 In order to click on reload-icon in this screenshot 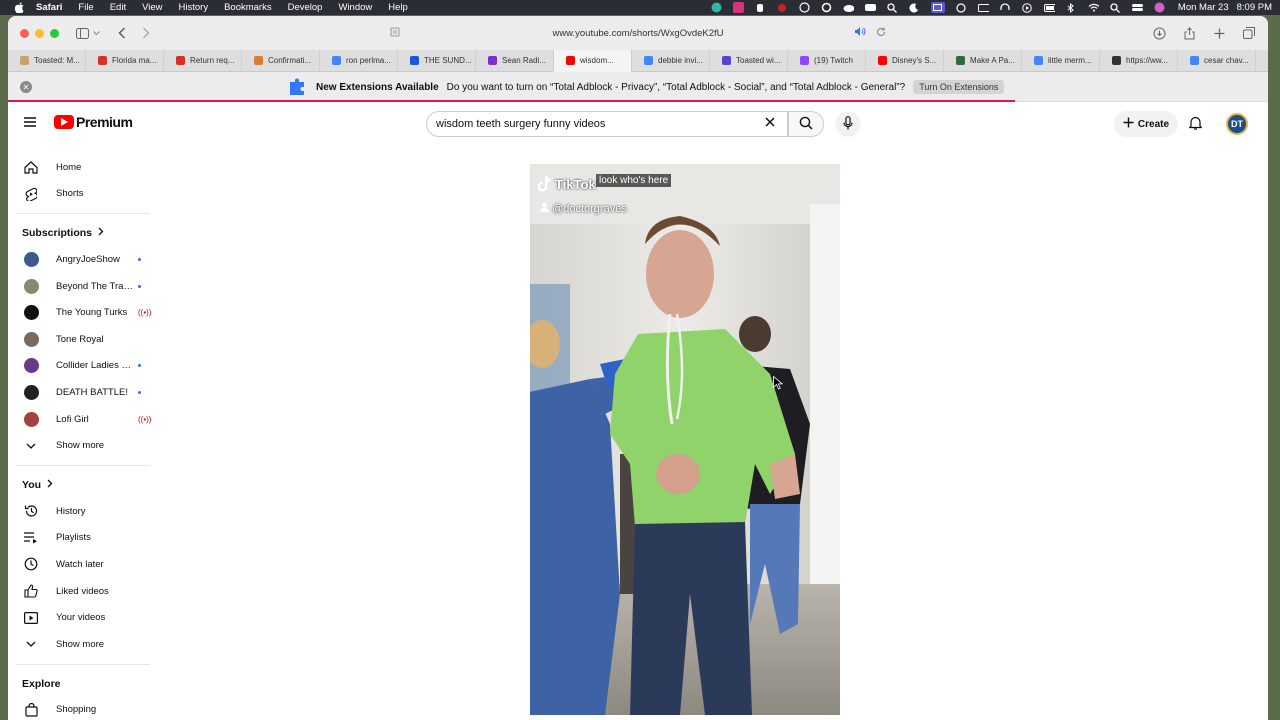, I will do `click(881, 33)`.